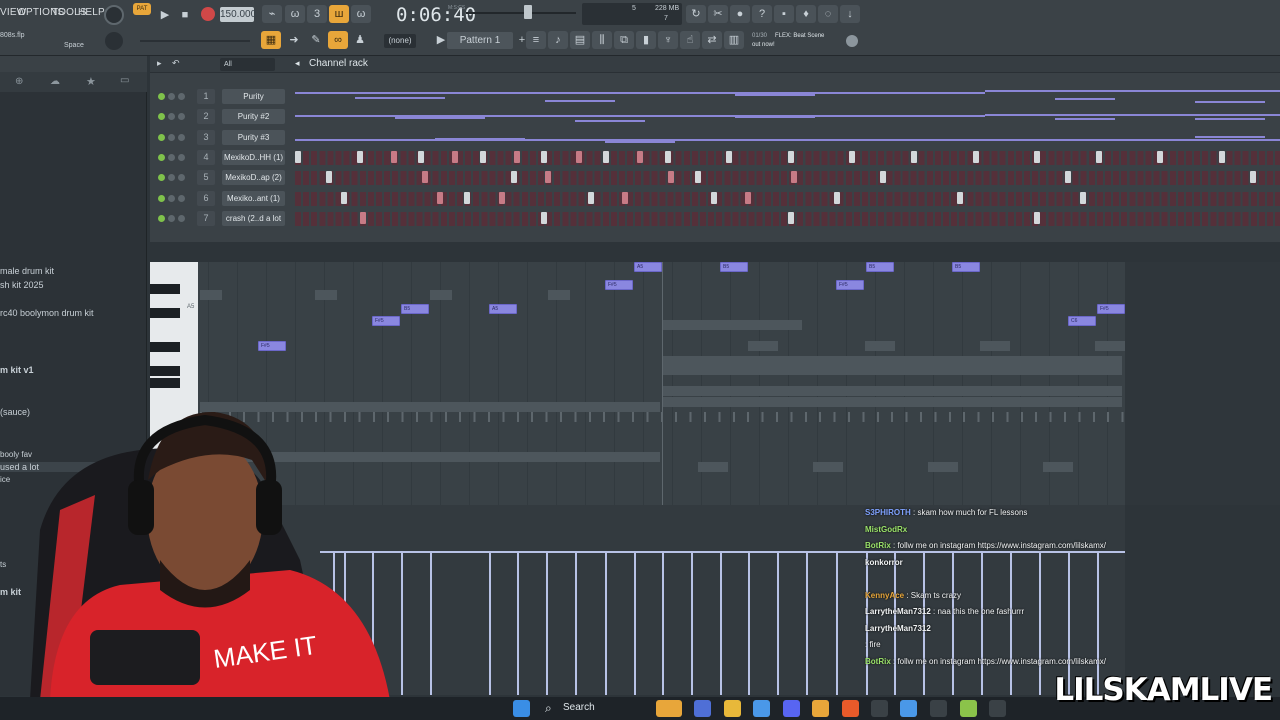 This screenshot has height=720, width=1280. Describe the element at coordinates (602, 40) in the screenshot. I see `mixer-icon: ⫼` at that location.